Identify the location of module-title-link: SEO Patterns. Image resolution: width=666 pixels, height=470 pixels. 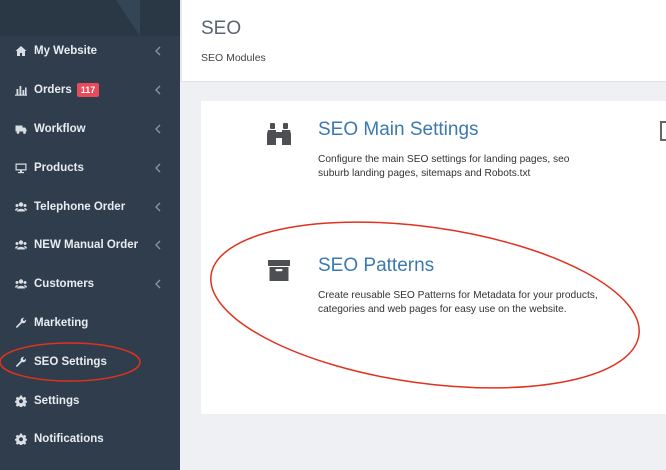
(376, 266).